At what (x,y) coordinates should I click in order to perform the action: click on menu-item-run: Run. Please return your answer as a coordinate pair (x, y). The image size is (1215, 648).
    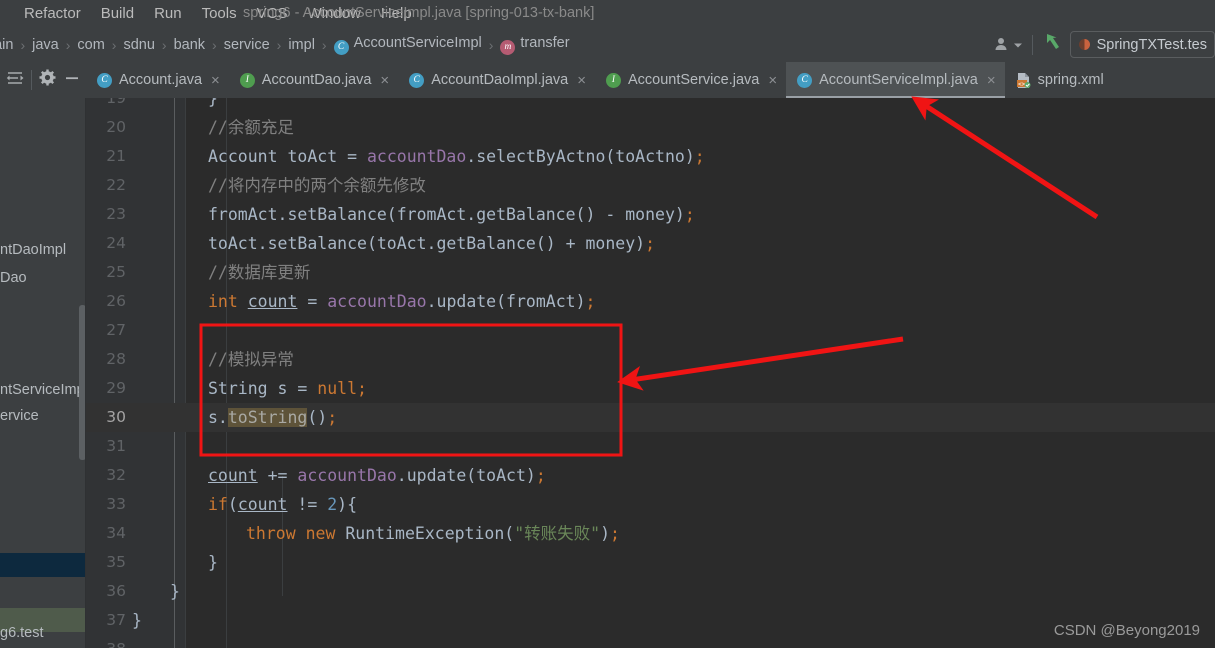
    Looking at the image, I should click on (168, 13).